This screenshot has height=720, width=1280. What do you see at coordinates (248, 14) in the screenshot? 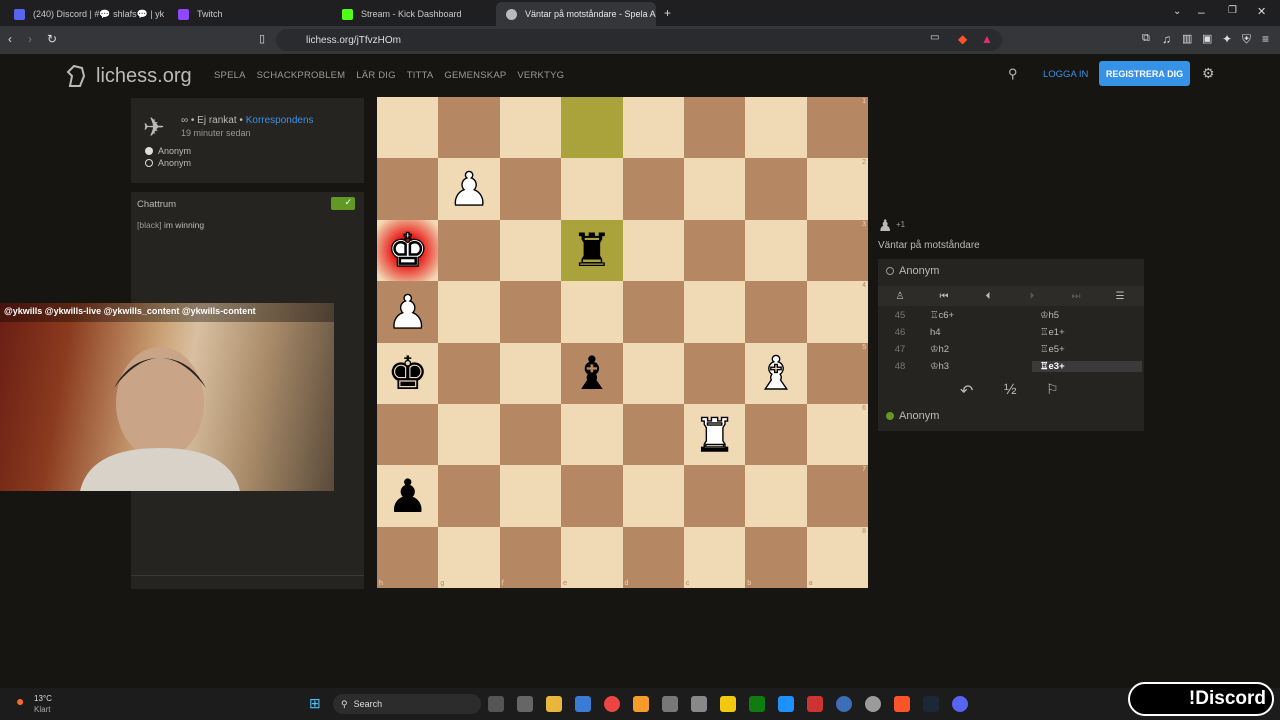
I see `tab-twitch: Twitch` at bounding box center [248, 14].